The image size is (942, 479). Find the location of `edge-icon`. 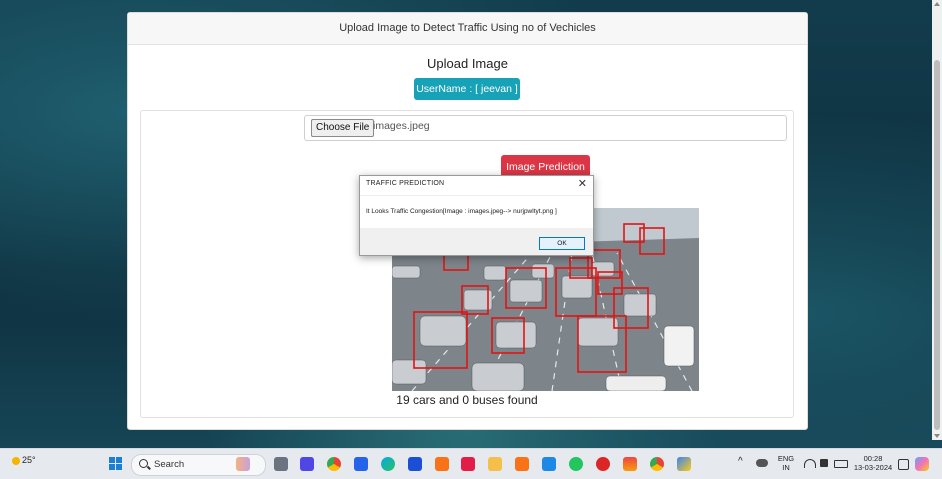

edge-icon is located at coordinates (388, 464).